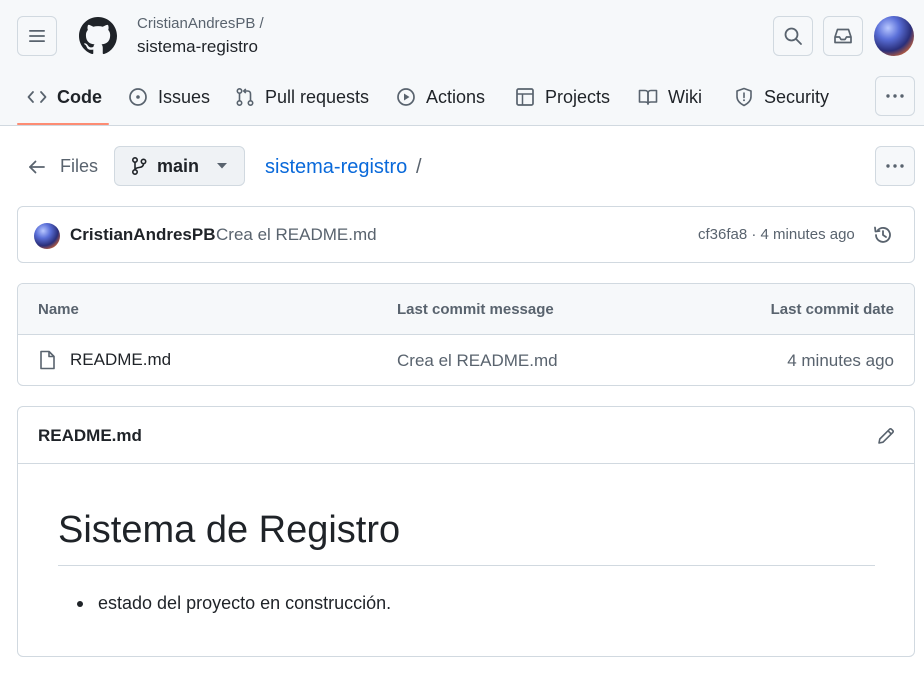 The image size is (924, 688). Describe the element at coordinates (121, 359) in the screenshot. I see `file-name: README.md` at that location.